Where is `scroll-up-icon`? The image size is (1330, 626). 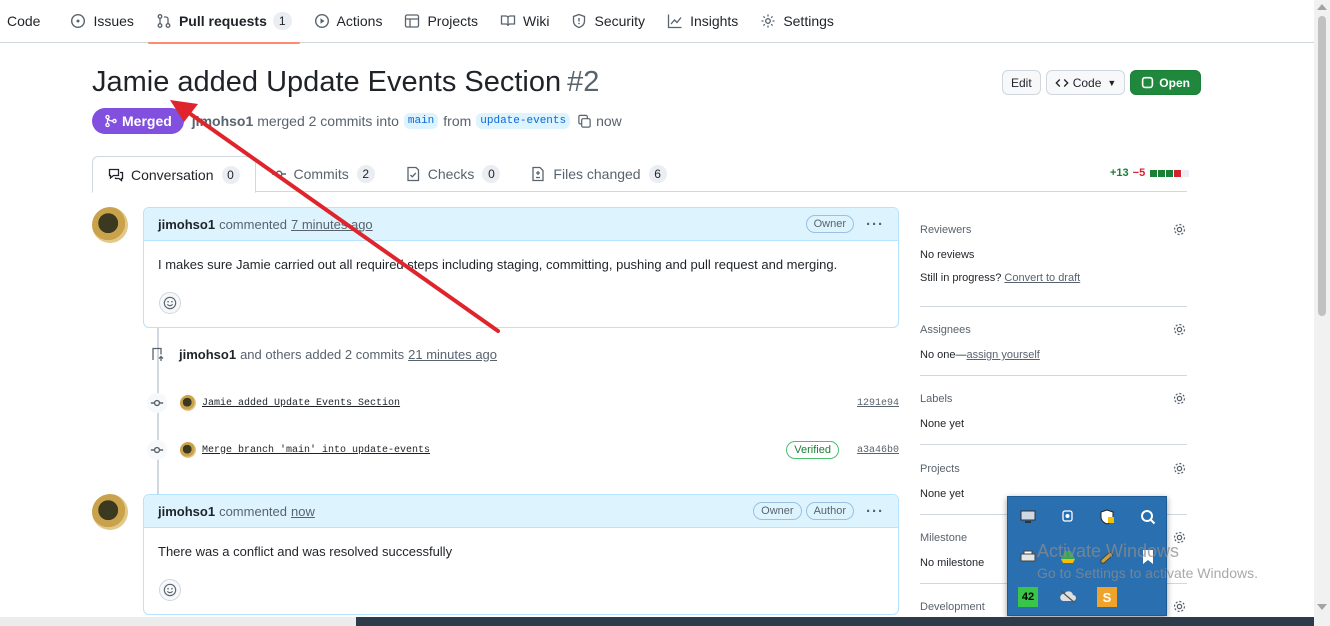
scroll-up-icon is located at coordinates (1322, 7).